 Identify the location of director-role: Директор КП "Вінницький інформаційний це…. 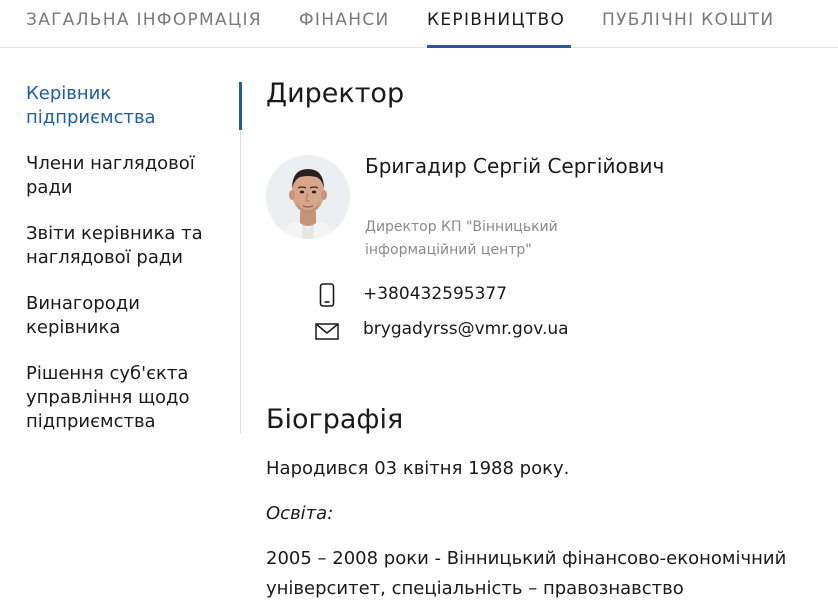
(461, 238).